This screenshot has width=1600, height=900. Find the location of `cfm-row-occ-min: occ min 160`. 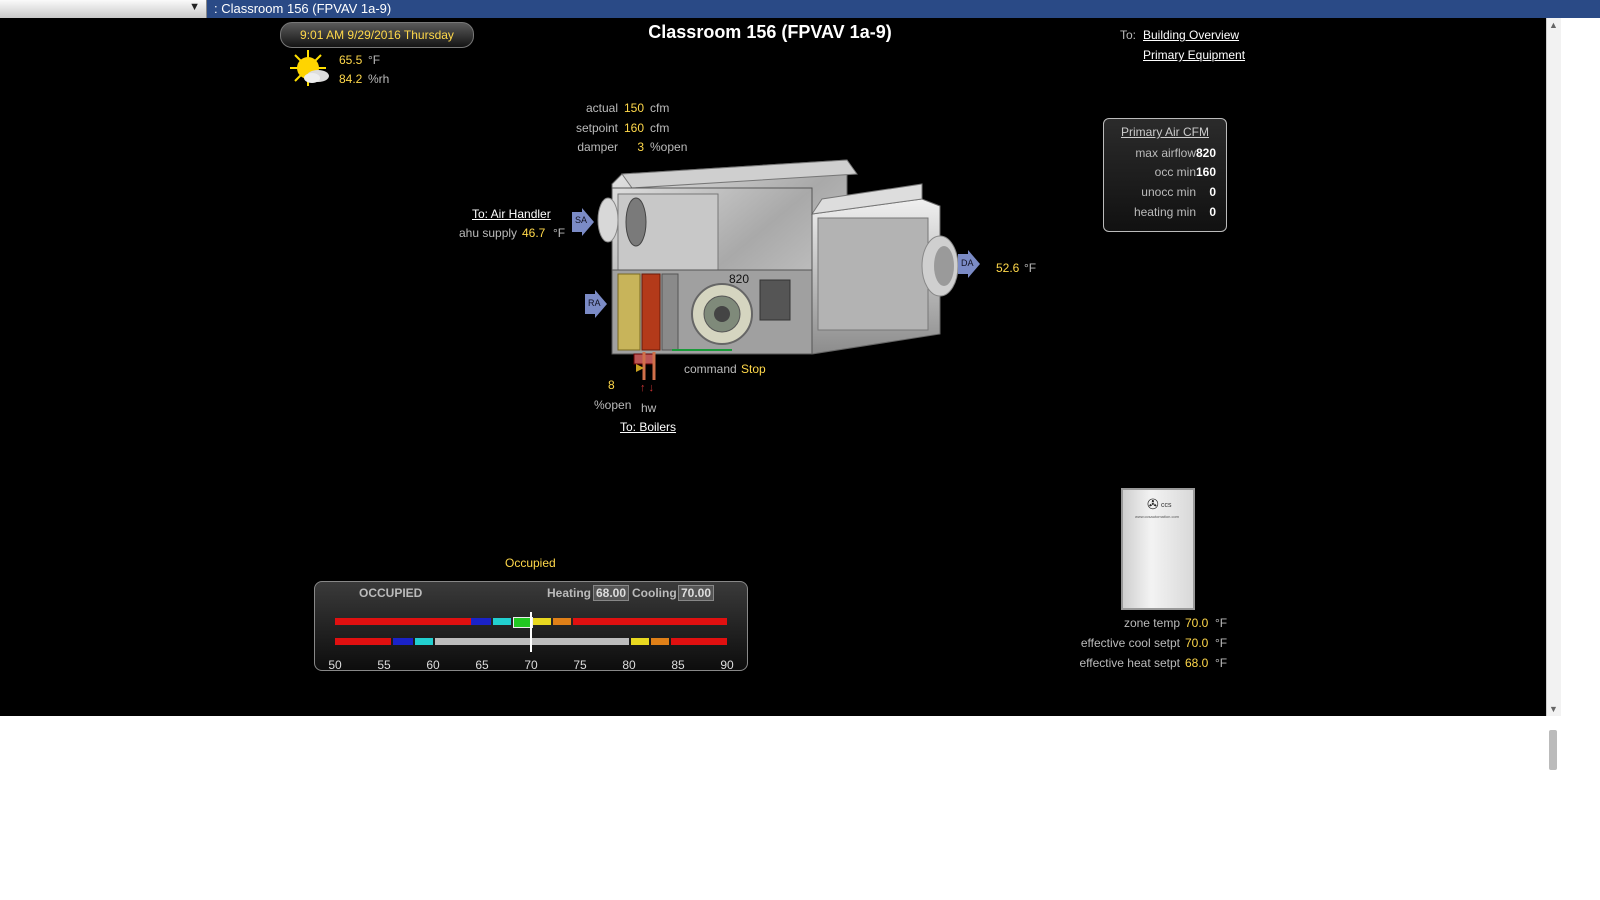

cfm-row-occ-min: occ min 160 is located at coordinates (1165, 175).